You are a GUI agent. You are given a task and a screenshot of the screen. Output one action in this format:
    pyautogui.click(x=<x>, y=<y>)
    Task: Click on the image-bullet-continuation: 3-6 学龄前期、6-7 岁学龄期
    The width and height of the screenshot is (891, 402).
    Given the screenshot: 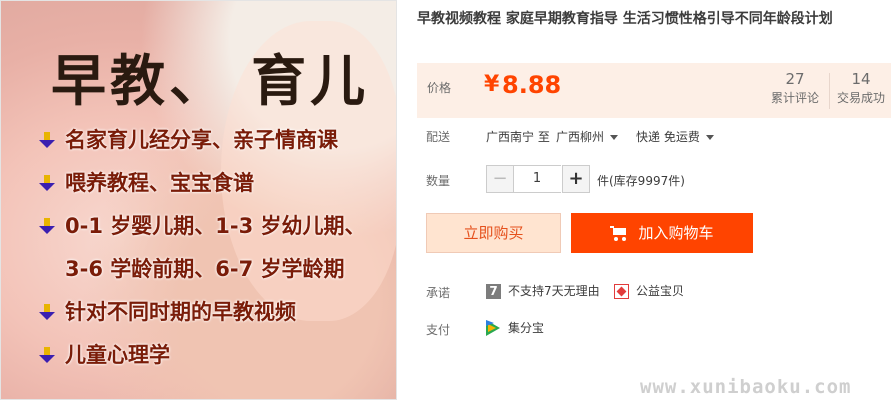 What is the action you would take?
    pyautogui.click(x=202, y=269)
    